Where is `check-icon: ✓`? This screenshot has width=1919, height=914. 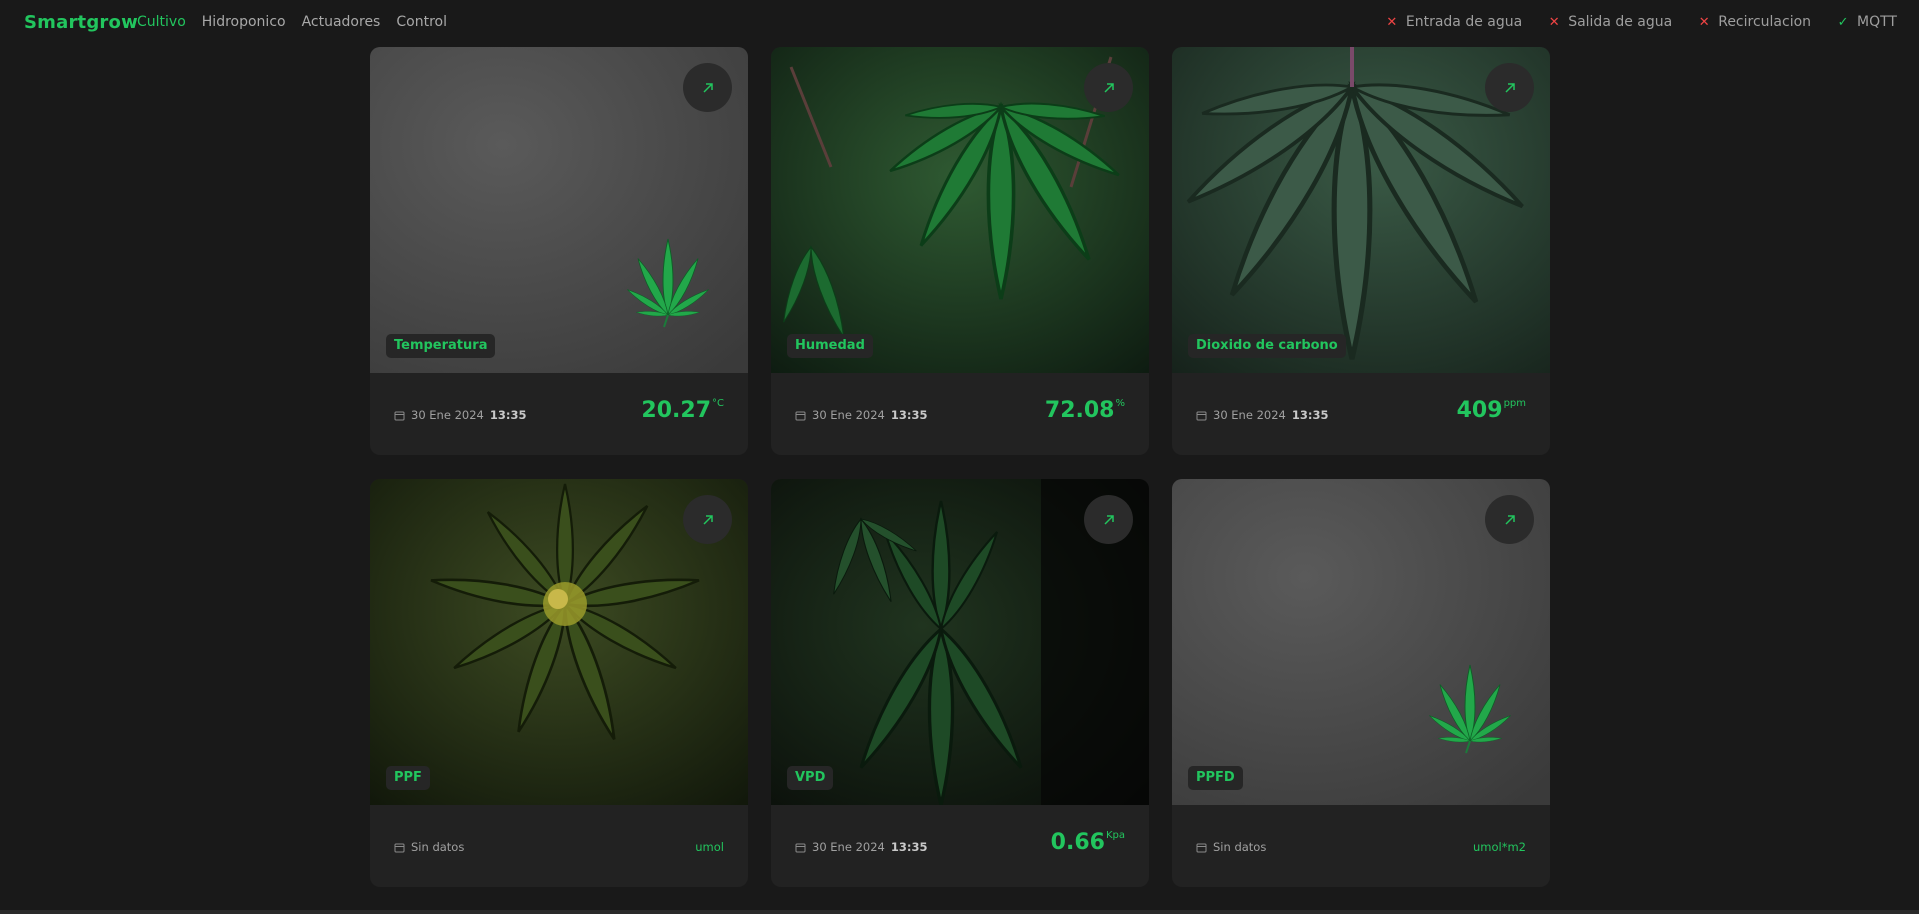 check-icon: ✓ is located at coordinates (1843, 22).